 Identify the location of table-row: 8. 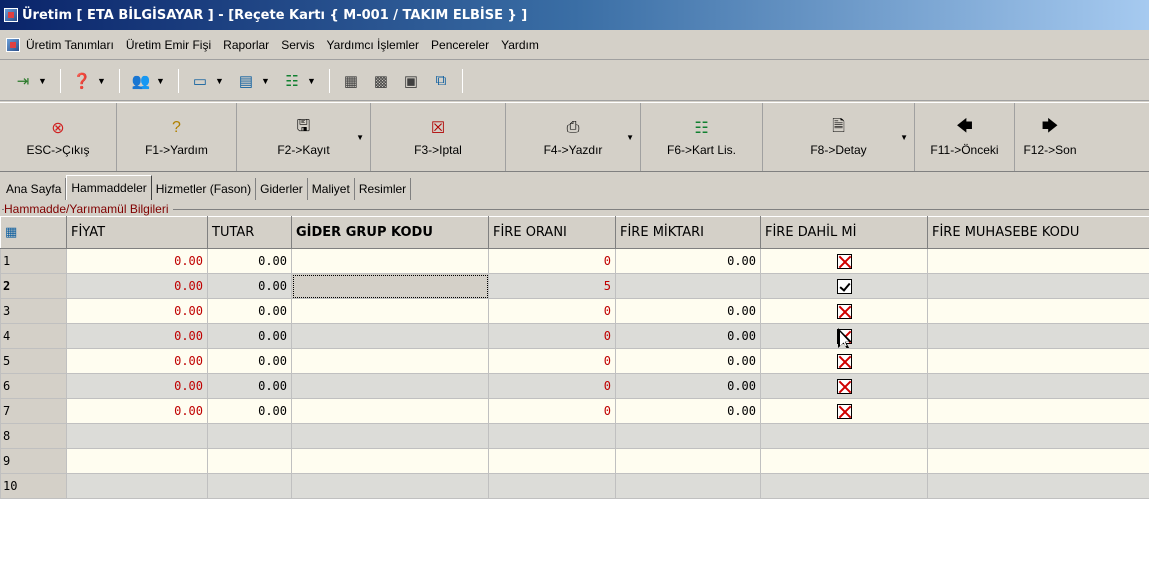
(574, 436).